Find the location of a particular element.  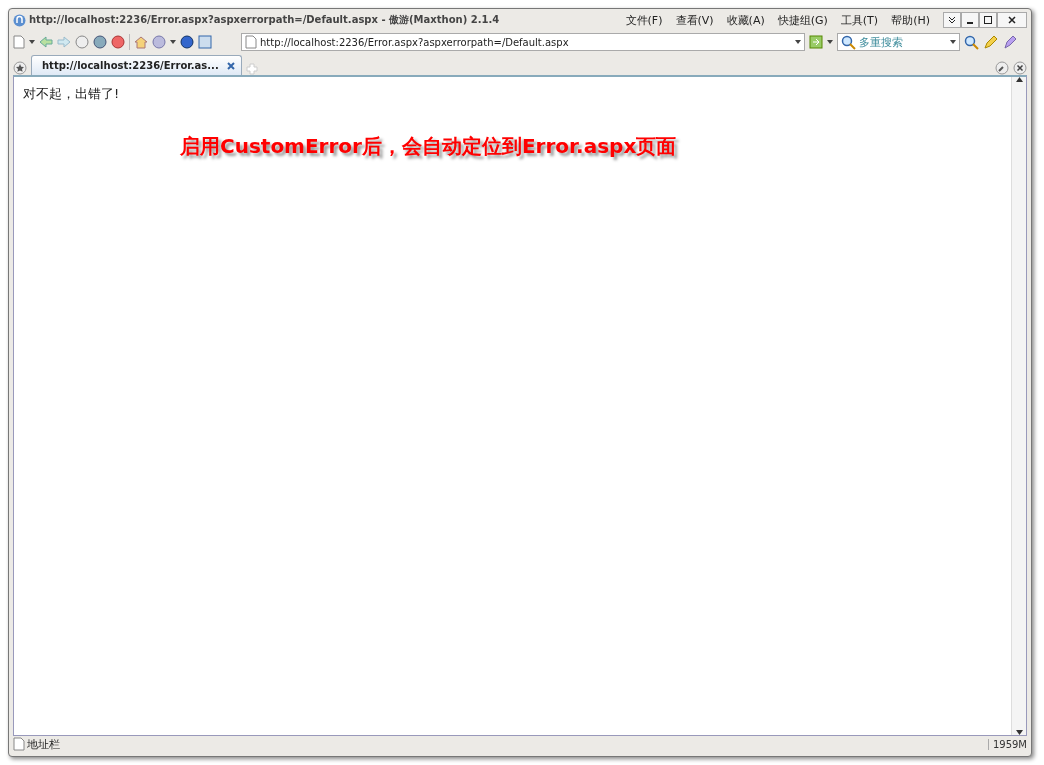

memory-usage: 1959M is located at coordinates (1007, 744).